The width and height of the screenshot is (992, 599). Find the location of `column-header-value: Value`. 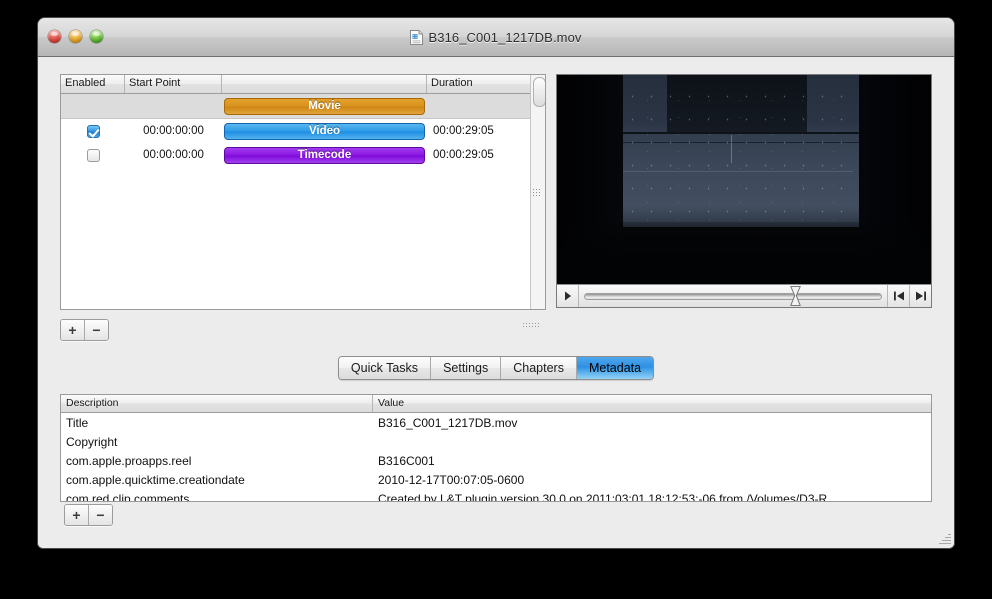

column-header-value: Value is located at coordinates (652, 403).